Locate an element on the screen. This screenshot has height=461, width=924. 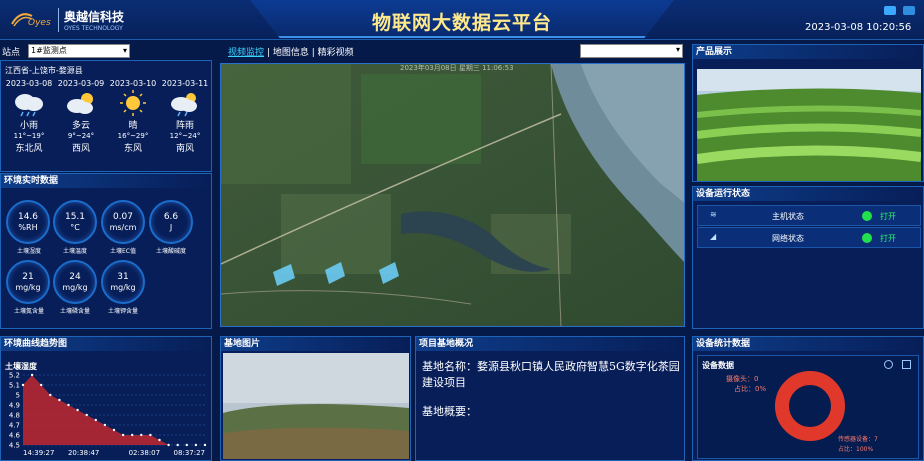
x-tick-label: 14:39:27 is located at coordinates (38, 453).